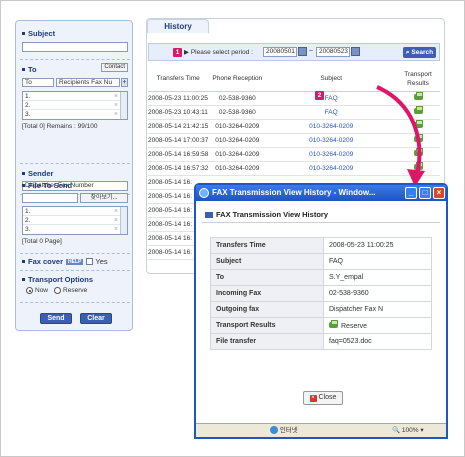 The width and height of the screenshot is (465, 457). I want to click on detail-row: Transport Results Reserve, so click(321, 325).